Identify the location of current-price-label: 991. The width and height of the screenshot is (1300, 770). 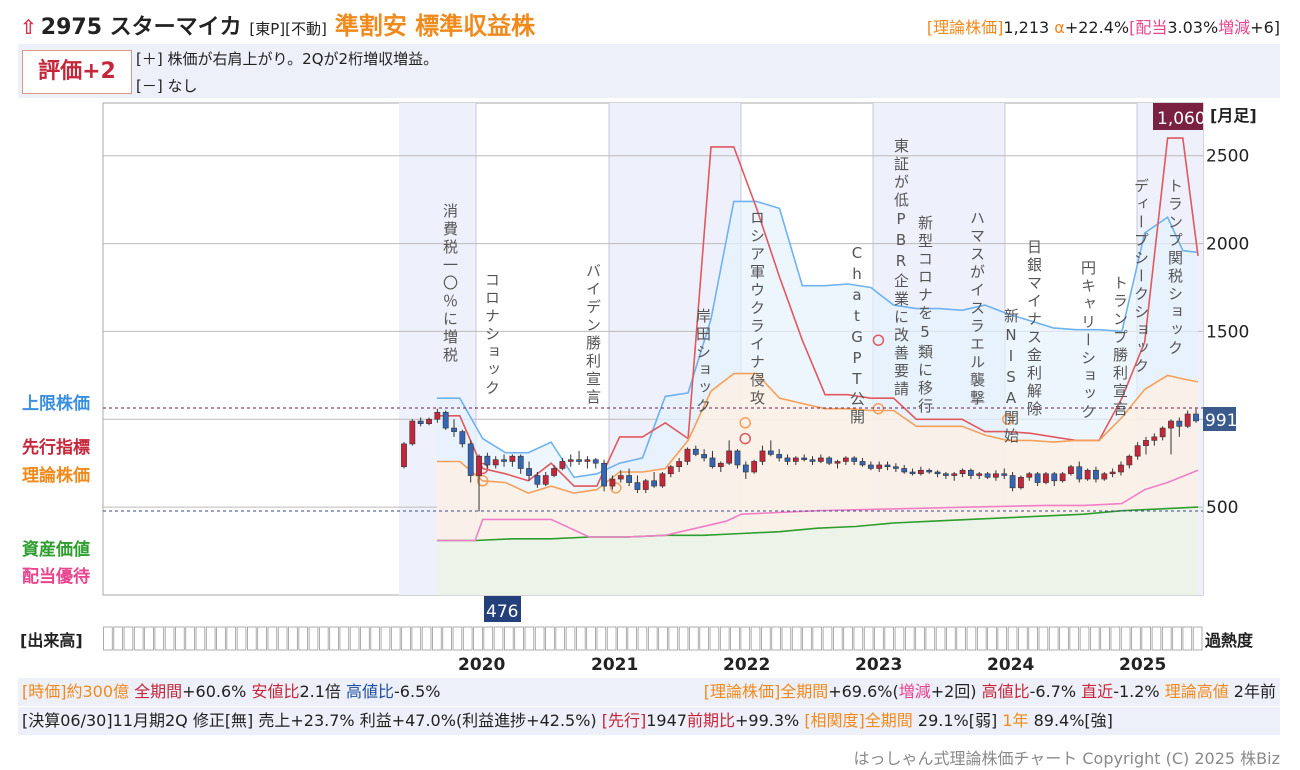
(1221, 421).